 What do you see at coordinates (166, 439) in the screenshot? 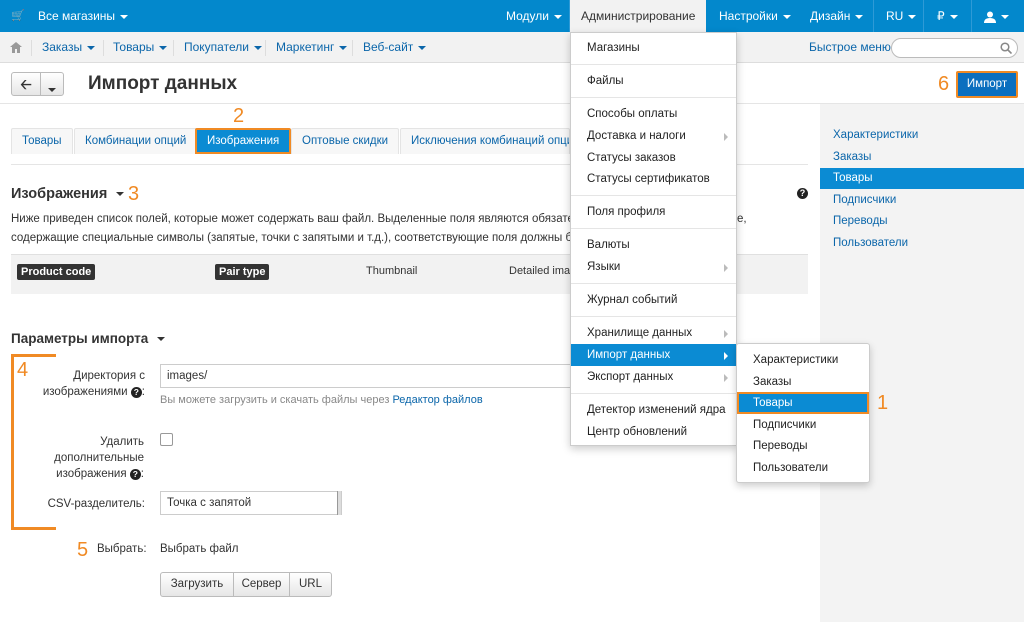
I see `delete-images-checkbox` at bounding box center [166, 439].